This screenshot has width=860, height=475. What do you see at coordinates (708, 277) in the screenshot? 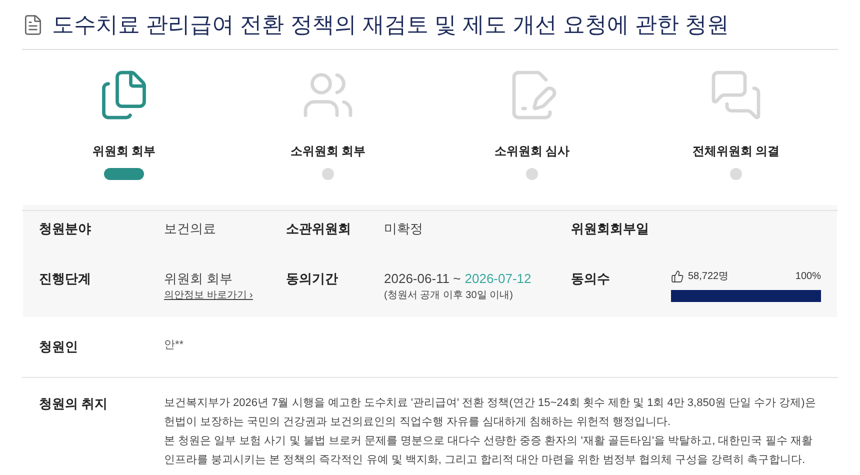
I see `agree-count: 58,722명` at bounding box center [708, 277].